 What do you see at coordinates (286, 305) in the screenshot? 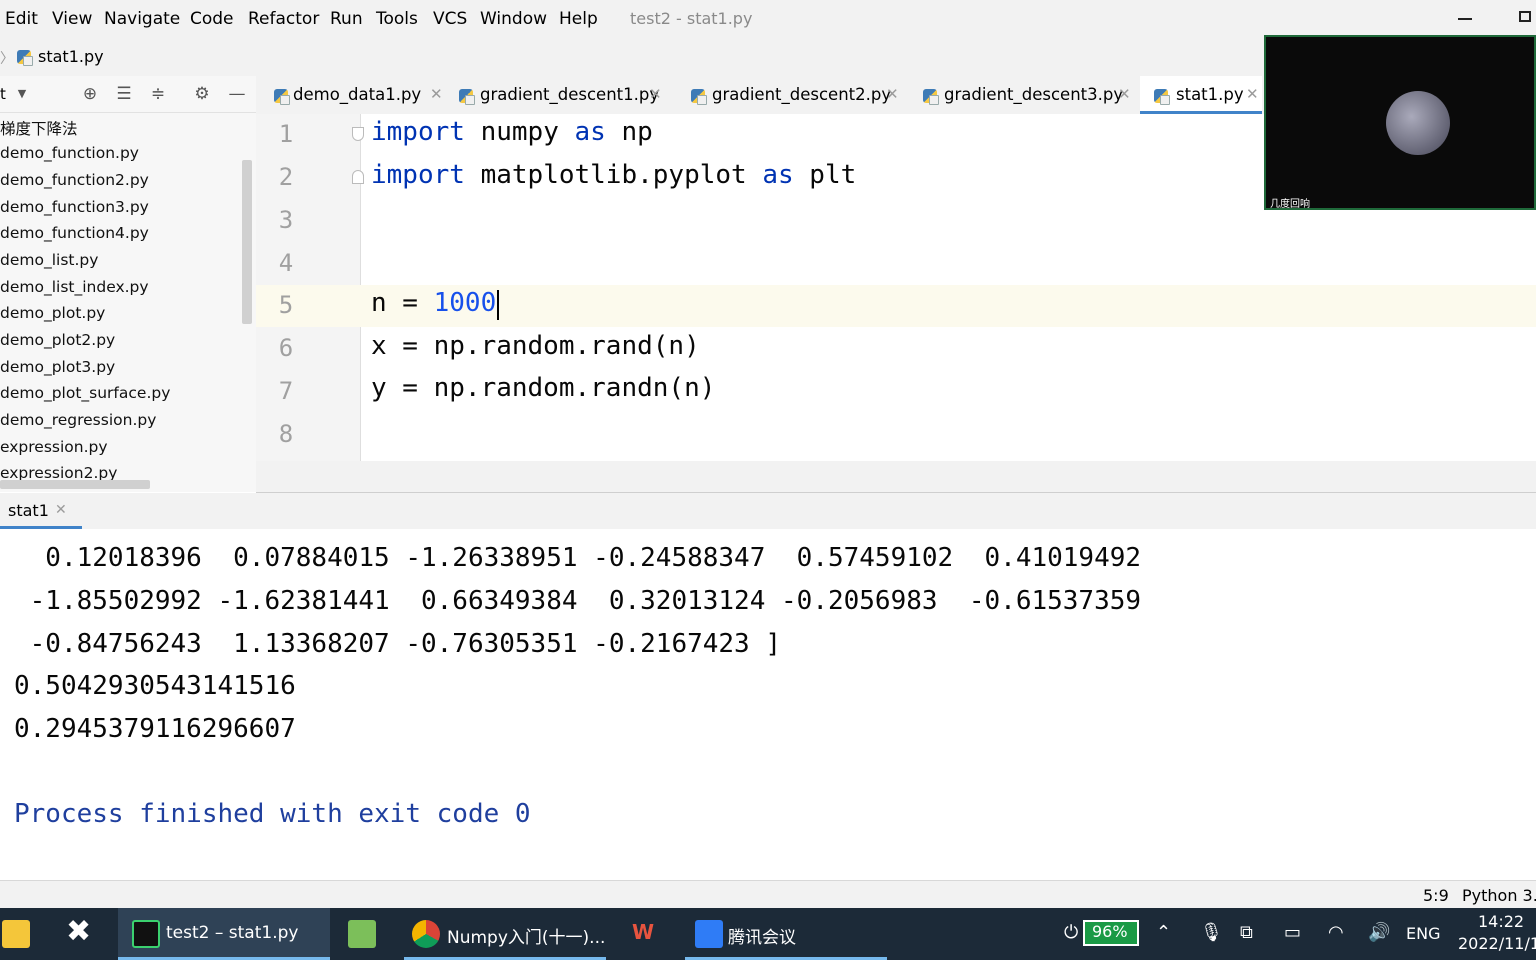
I see `line-number: 5` at bounding box center [286, 305].